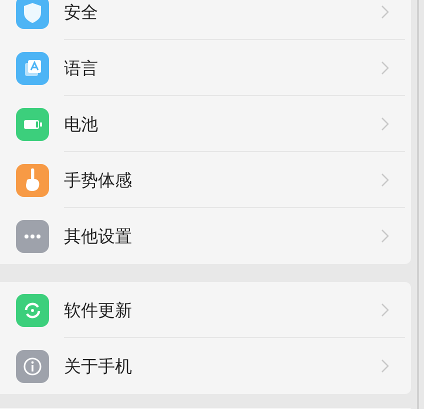  I want to click on item-label: 其他设置, so click(98, 237).